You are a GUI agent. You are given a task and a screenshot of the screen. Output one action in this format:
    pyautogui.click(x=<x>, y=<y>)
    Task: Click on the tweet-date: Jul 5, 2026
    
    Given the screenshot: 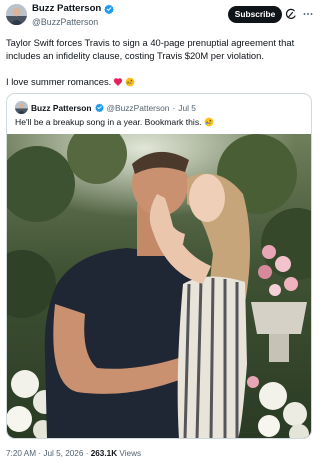 What is the action you would take?
    pyautogui.click(x=63, y=453)
    